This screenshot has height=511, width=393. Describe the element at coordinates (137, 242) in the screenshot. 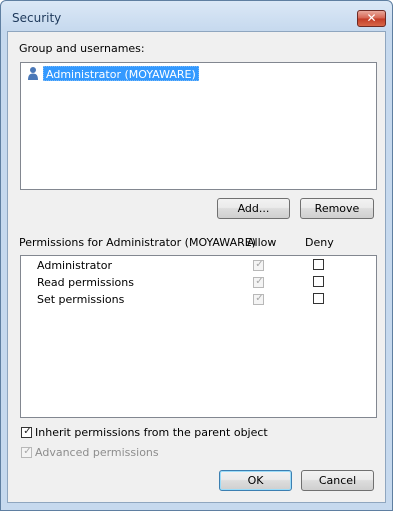

I see `permissions-label: Permissions for Administrator (MOYAWARE)` at that location.